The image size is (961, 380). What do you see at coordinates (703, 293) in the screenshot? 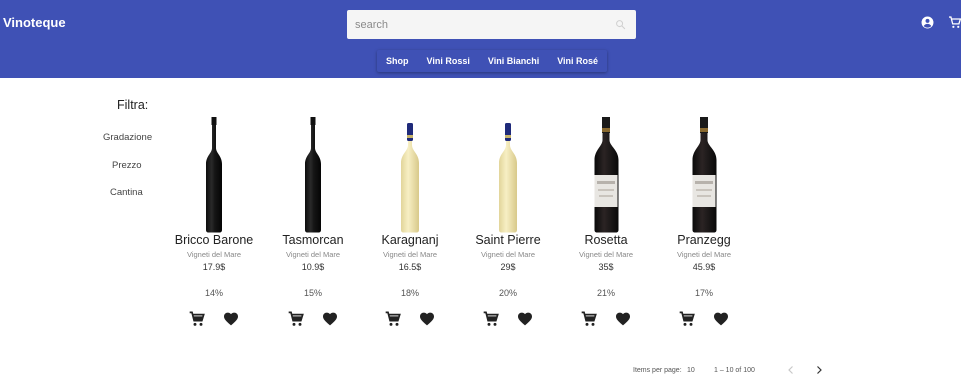
I see `product-alcohol: 17%` at bounding box center [703, 293].